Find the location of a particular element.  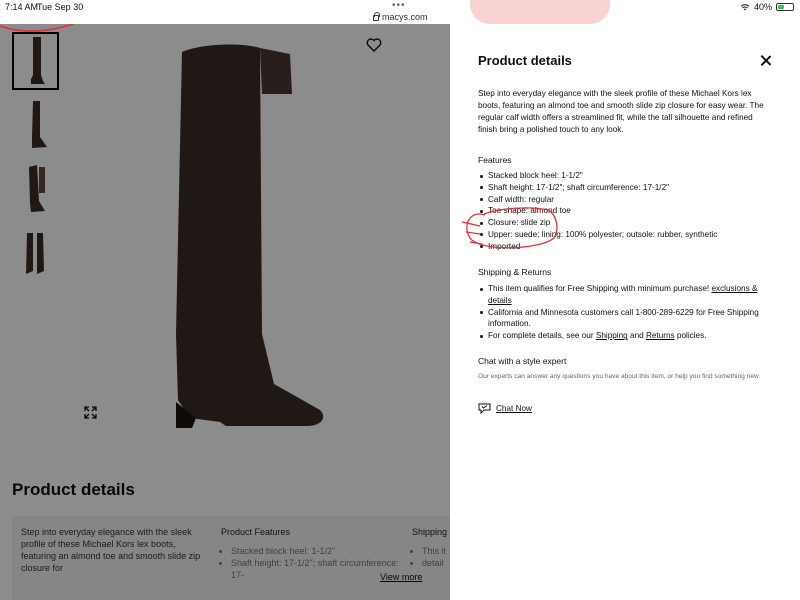

url-text: macys.com is located at coordinates (405, 17).